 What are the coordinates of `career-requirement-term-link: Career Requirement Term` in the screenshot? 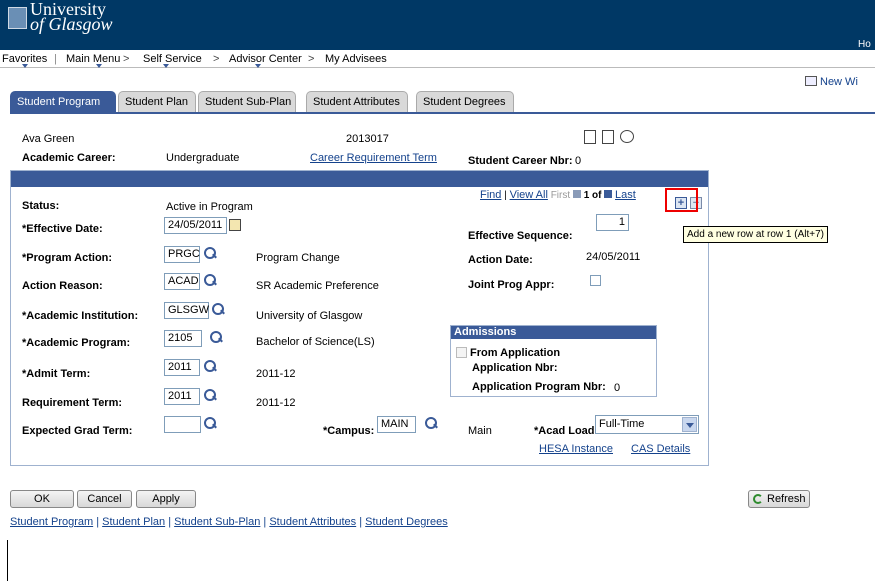 It's located at (373, 158).